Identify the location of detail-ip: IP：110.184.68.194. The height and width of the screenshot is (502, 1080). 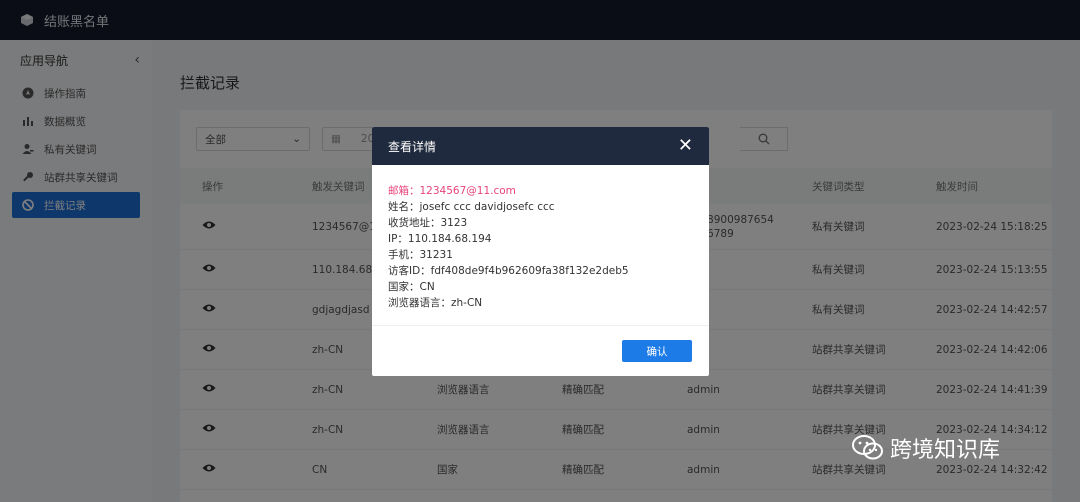
(440, 239).